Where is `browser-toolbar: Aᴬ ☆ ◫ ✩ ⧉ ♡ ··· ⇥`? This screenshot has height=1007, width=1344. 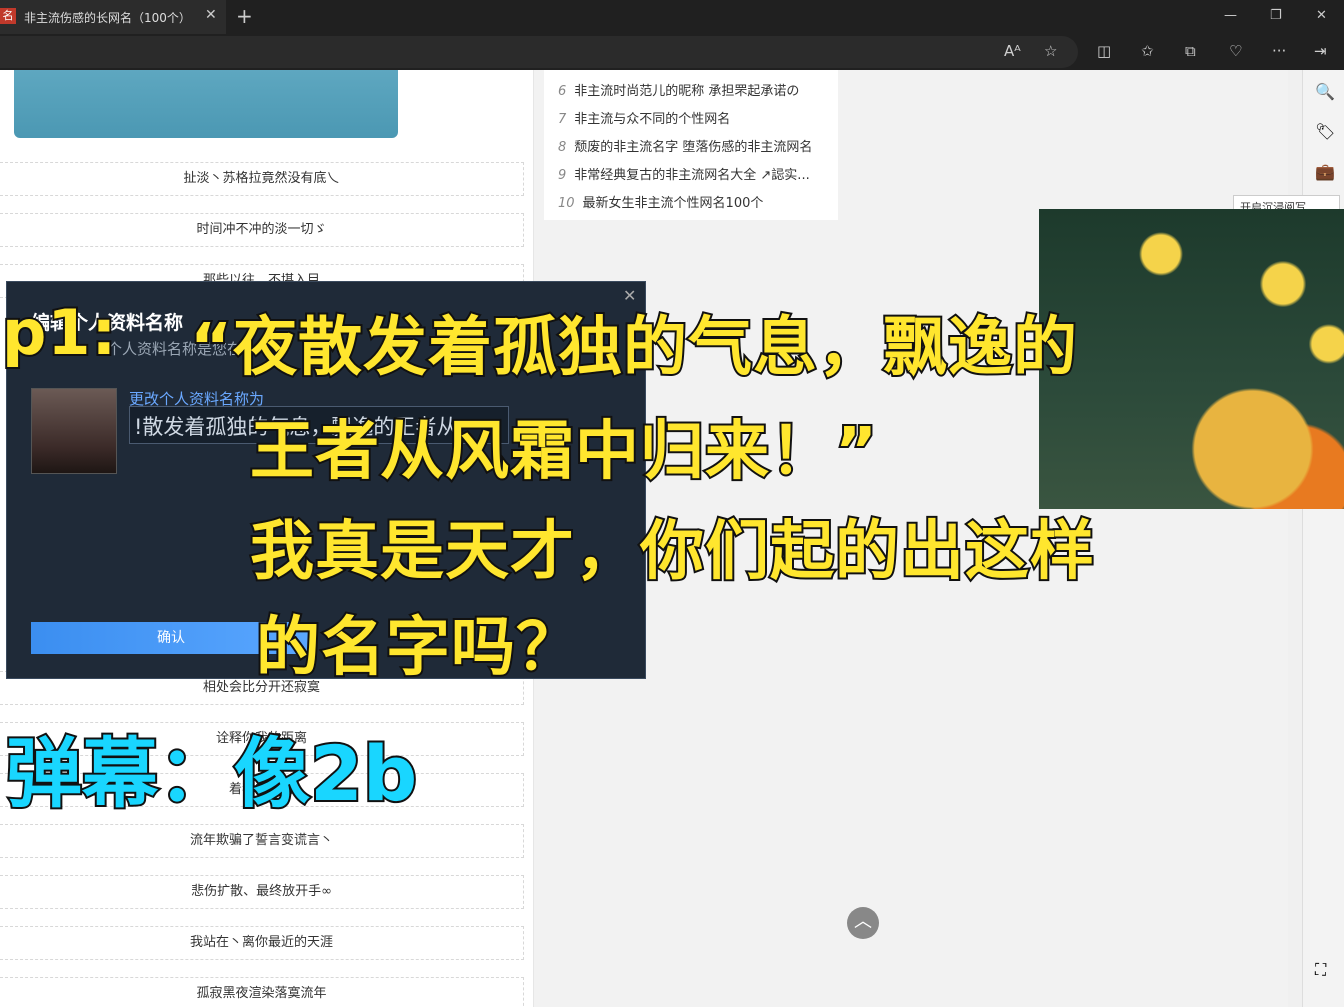 browser-toolbar: Aᴬ ☆ ◫ ✩ ⧉ ♡ ··· ⇥ is located at coordinates (672, 52).